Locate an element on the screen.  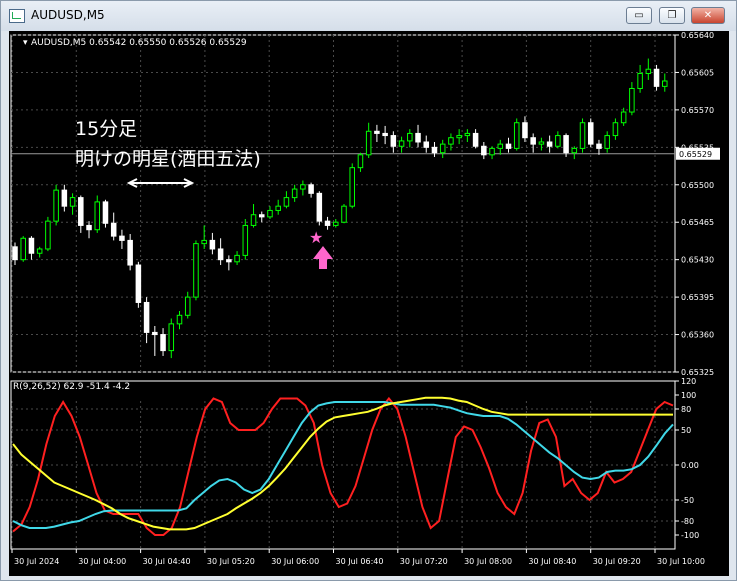
price-tick-label: 0.65325 is located at coordinates (697, 372).